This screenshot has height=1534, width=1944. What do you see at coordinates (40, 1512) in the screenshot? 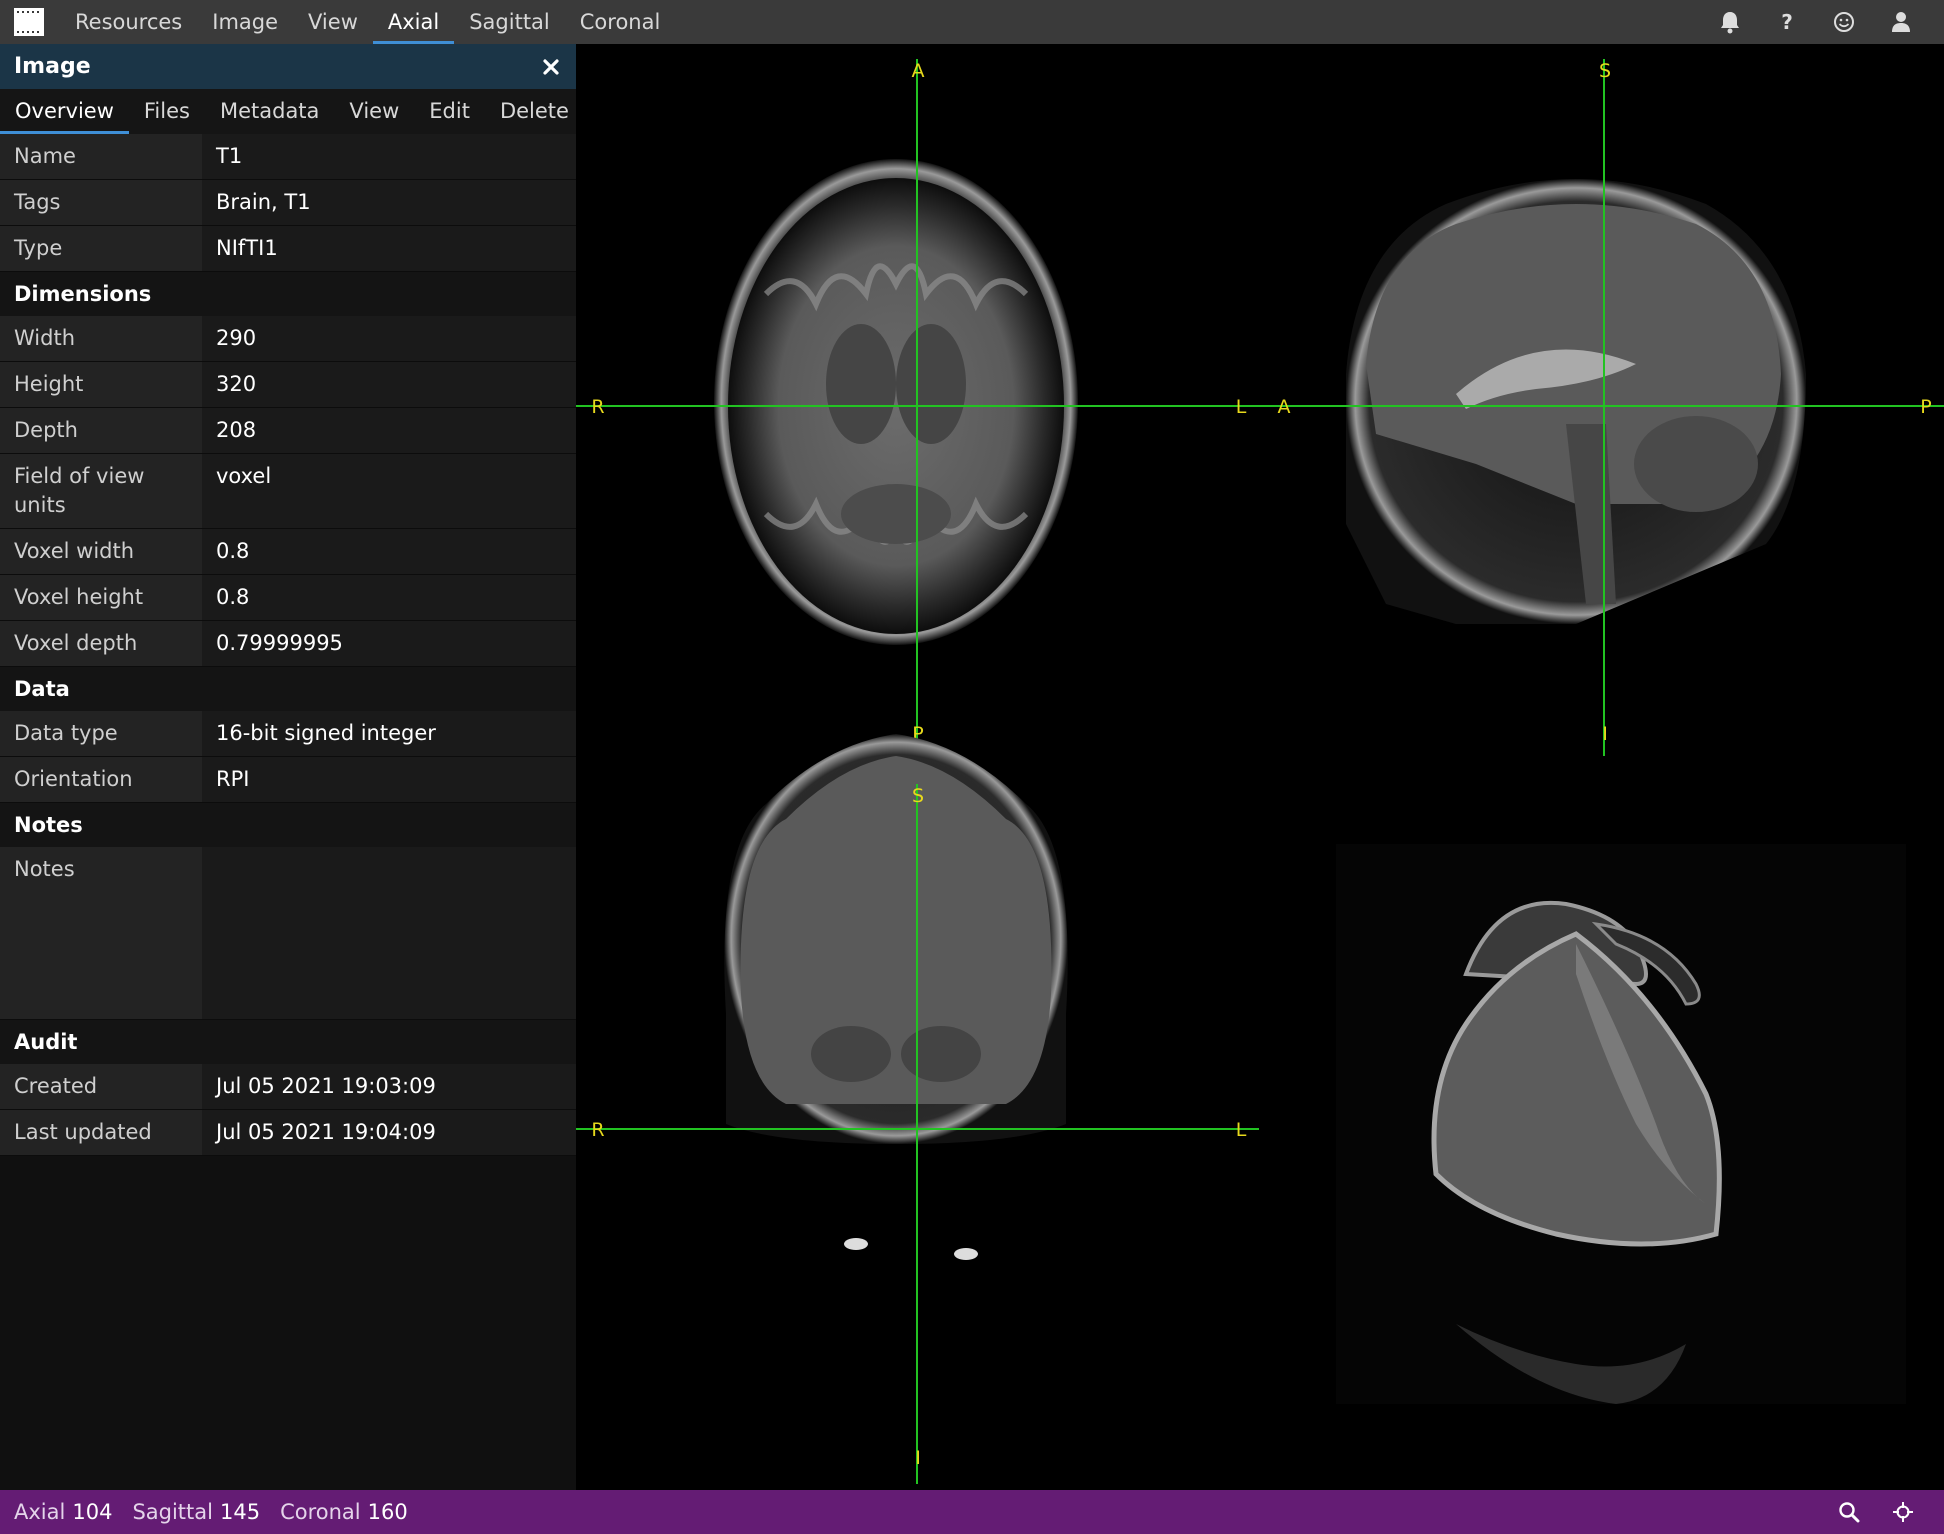
I see `status-axial-label: Axial` at bounding box center [40, 1512].